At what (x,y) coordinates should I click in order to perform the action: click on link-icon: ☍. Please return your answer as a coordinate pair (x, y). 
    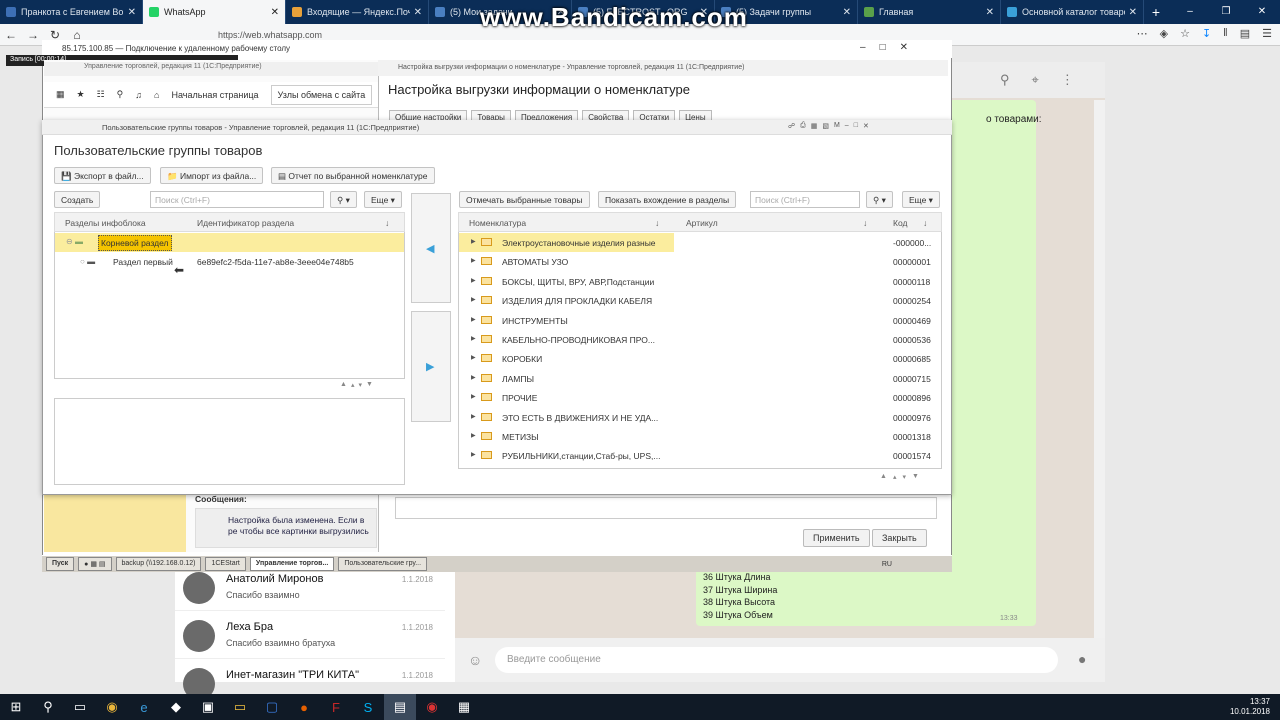
    Looking at the image, I should click on (791, 126).